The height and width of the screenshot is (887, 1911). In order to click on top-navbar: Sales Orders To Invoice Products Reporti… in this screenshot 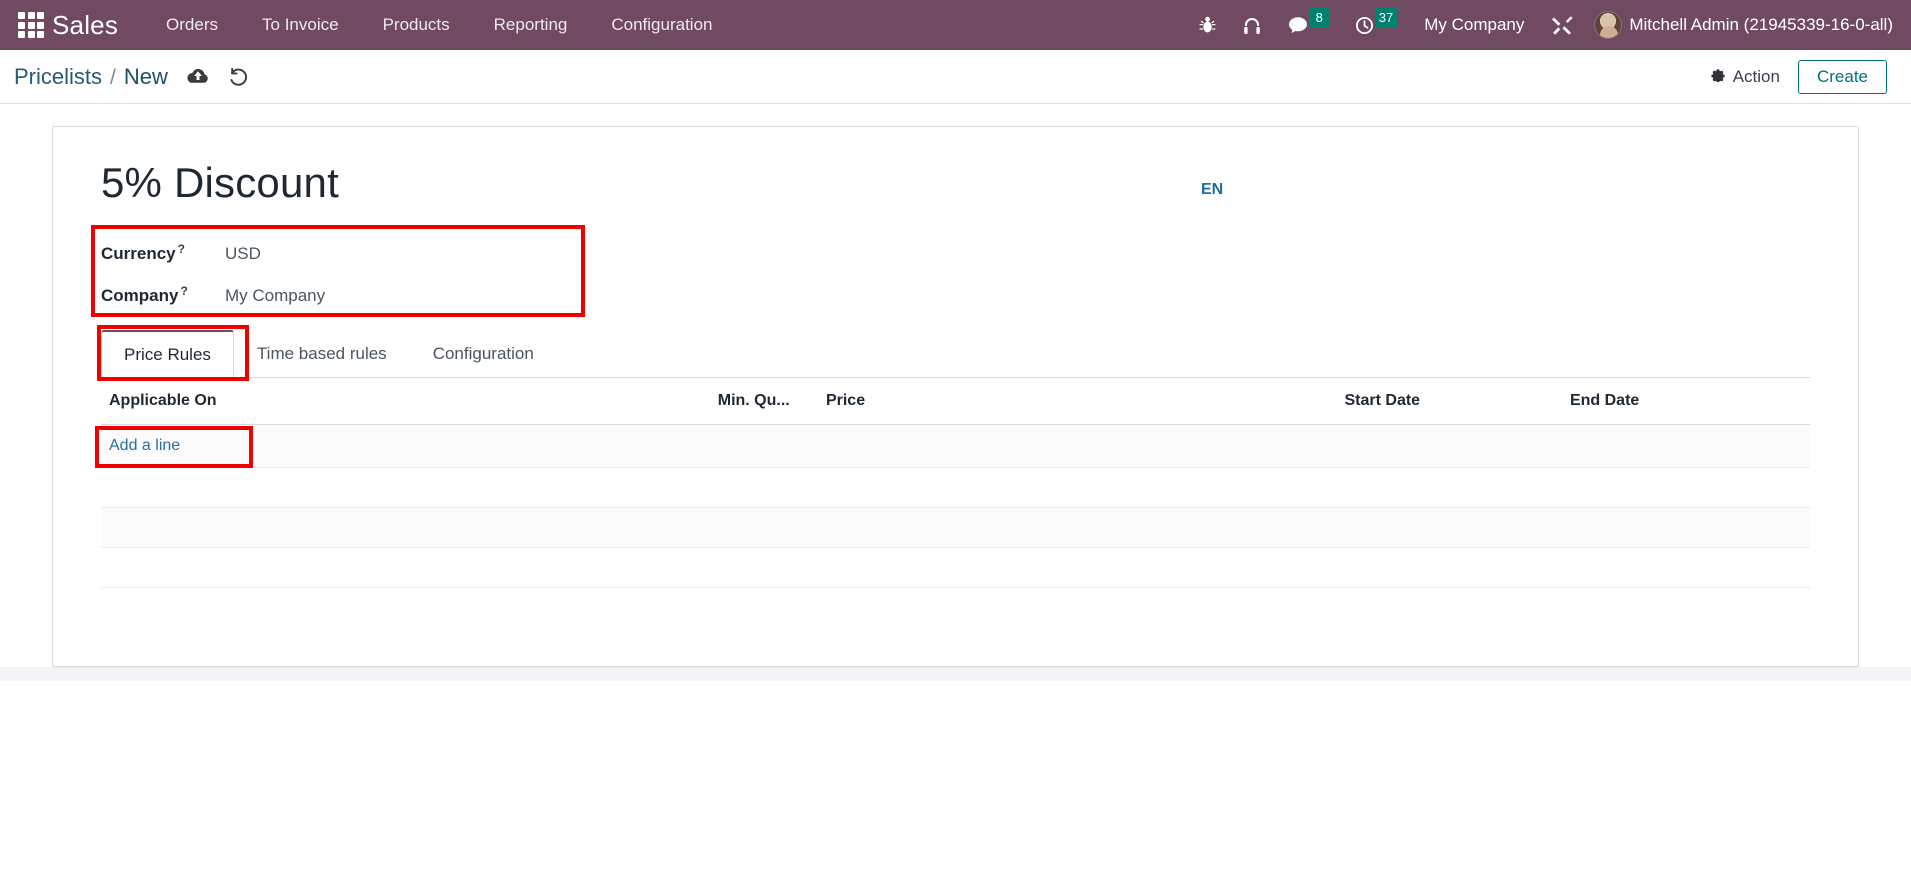, I will do `click(955, 25)`.